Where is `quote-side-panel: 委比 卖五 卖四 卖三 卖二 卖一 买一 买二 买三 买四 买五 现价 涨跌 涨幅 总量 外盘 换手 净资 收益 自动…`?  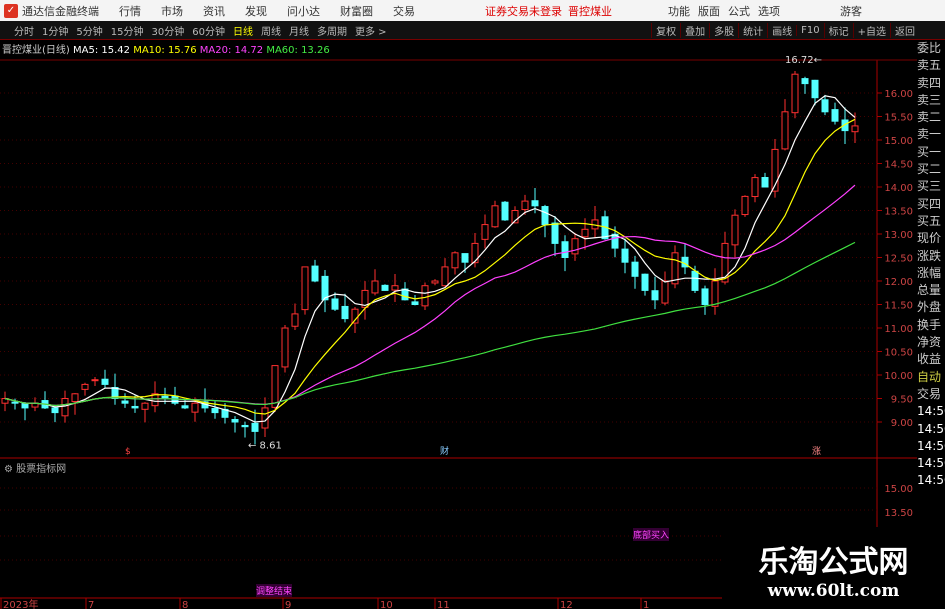
quote-side-panel: 委比 卖五 卖四 卖三 卖二 卖一 买一 买二 买三 买四 买五 现价 涨跌 涨幅 总量 外盘 换手 净资 收益 自动… is located at coordinates (931, 265).